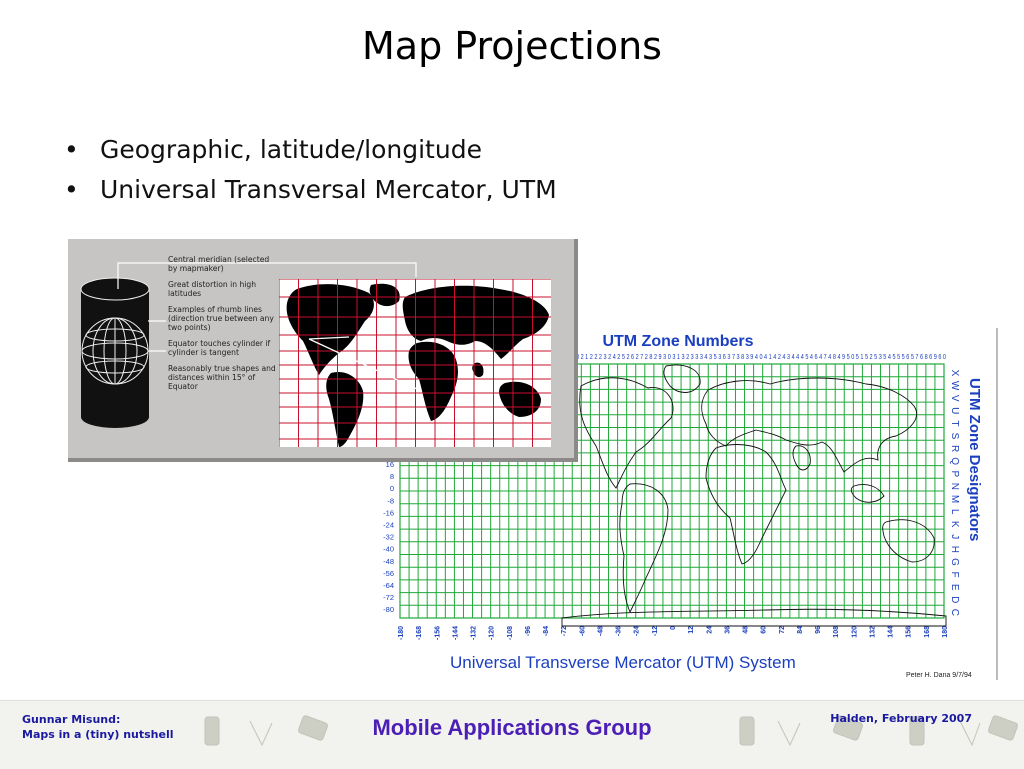 Image resolution: width=1024 pixels, height=769 pixels. Describe the element at coordinates (528, 631) in the screenshot. I see `lon-label: -96` at that location.